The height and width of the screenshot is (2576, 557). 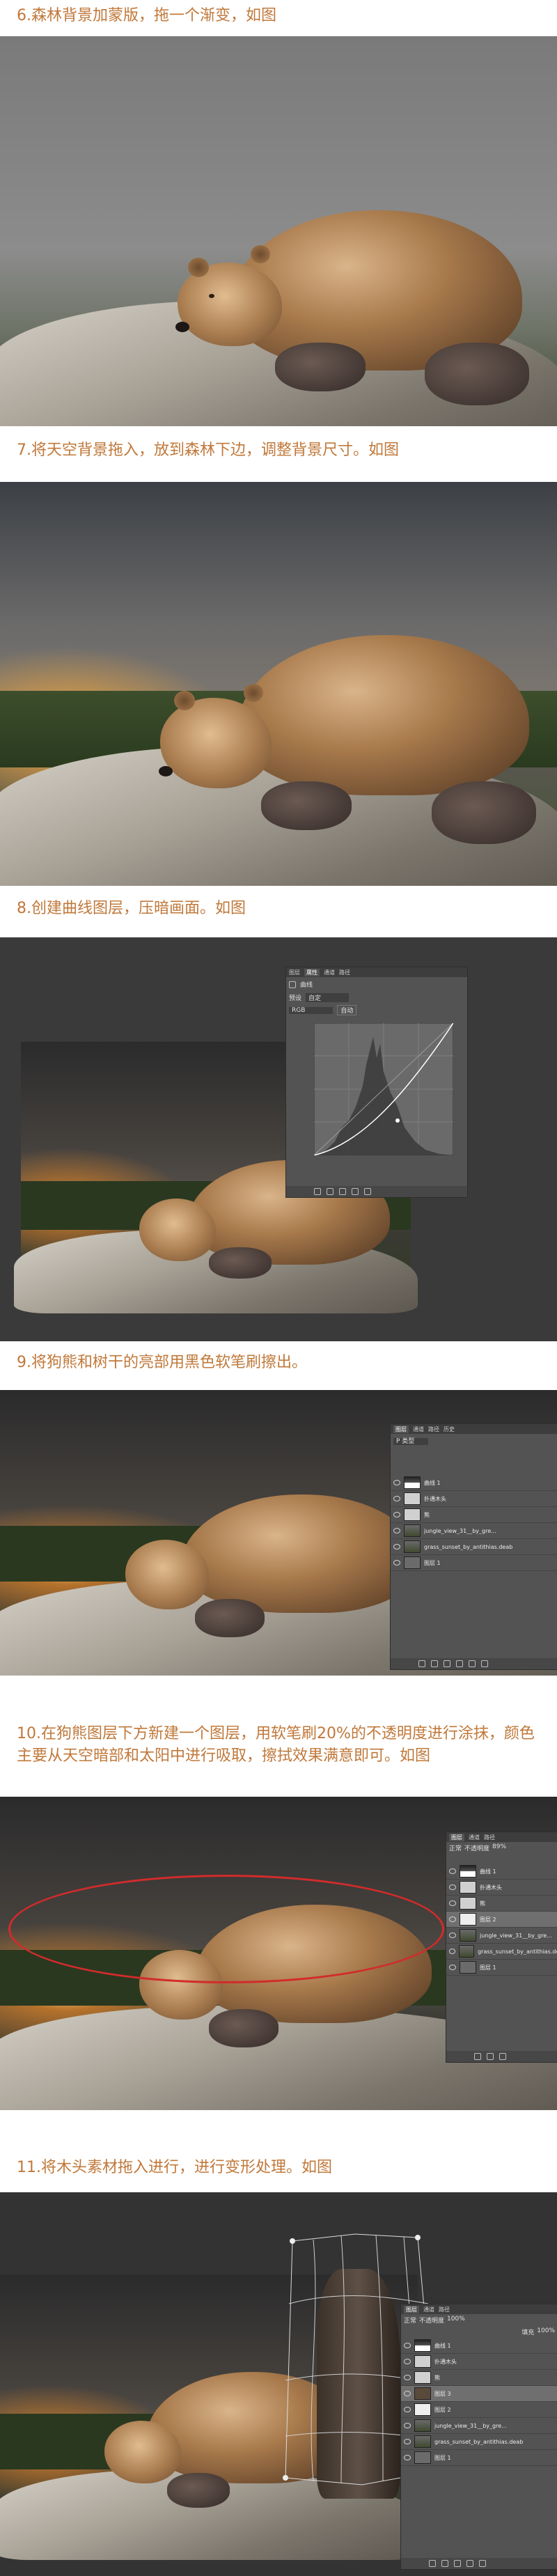 I want to click on tab-properties: 属性, so click(x=312, y=972).